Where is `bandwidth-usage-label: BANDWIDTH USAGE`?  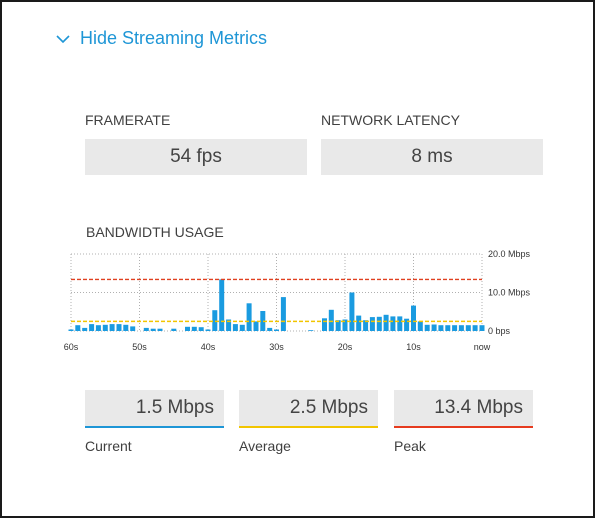
bandwidth-usage-label: BANDWIDTH USAGE is located at coordinates (155, 232).